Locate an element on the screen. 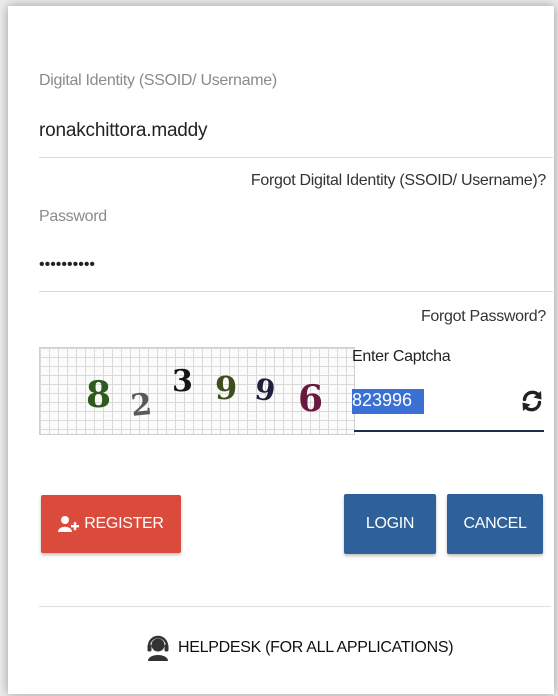  password-underline is located at coordinates (296, 291).